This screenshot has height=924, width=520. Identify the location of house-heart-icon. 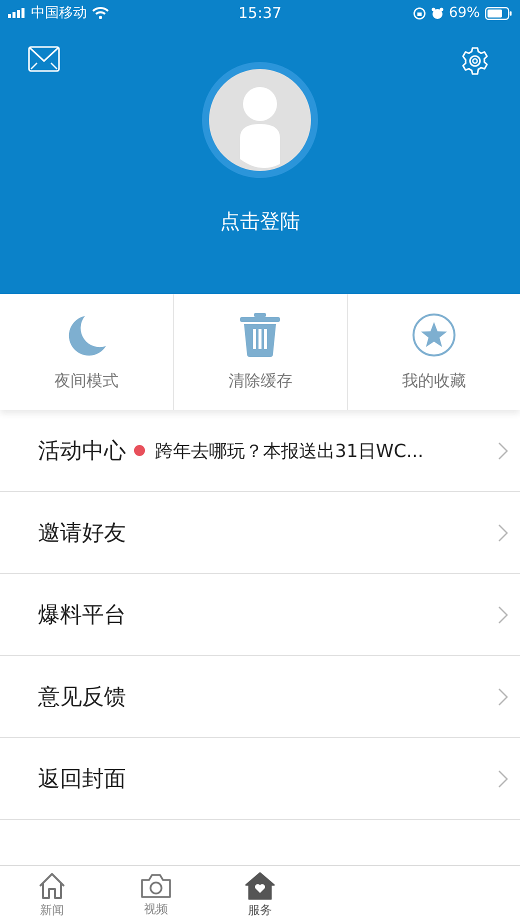
(260, 886).